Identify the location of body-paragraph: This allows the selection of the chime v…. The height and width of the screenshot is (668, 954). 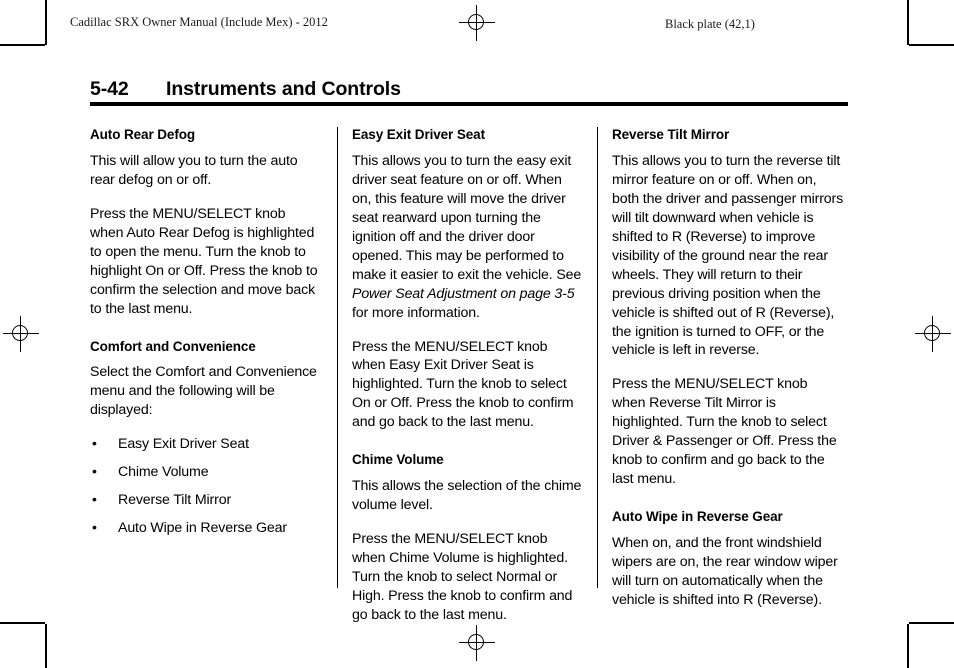
(467, 496).